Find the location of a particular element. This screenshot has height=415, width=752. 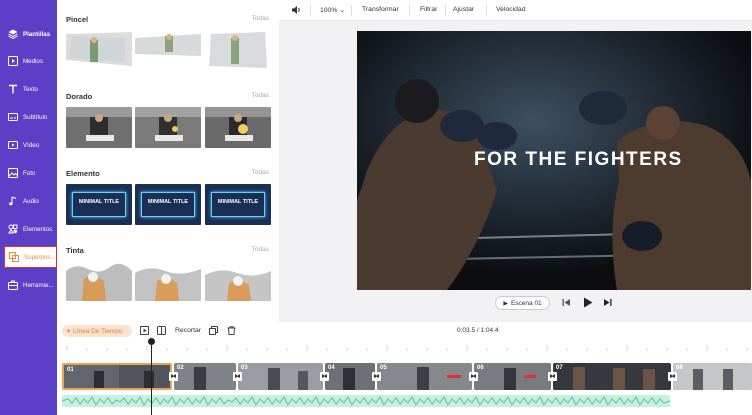

clip-number: 01 is located at coordinates (70, 370).